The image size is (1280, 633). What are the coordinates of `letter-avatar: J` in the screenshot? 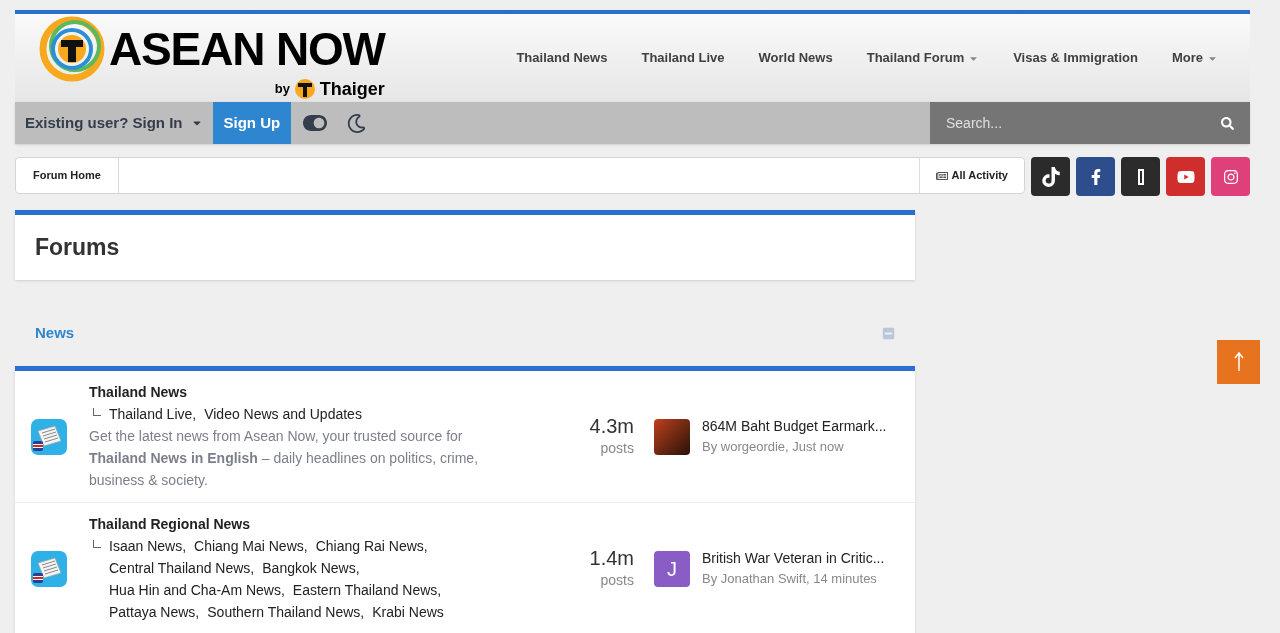 It's located at (672, 568).